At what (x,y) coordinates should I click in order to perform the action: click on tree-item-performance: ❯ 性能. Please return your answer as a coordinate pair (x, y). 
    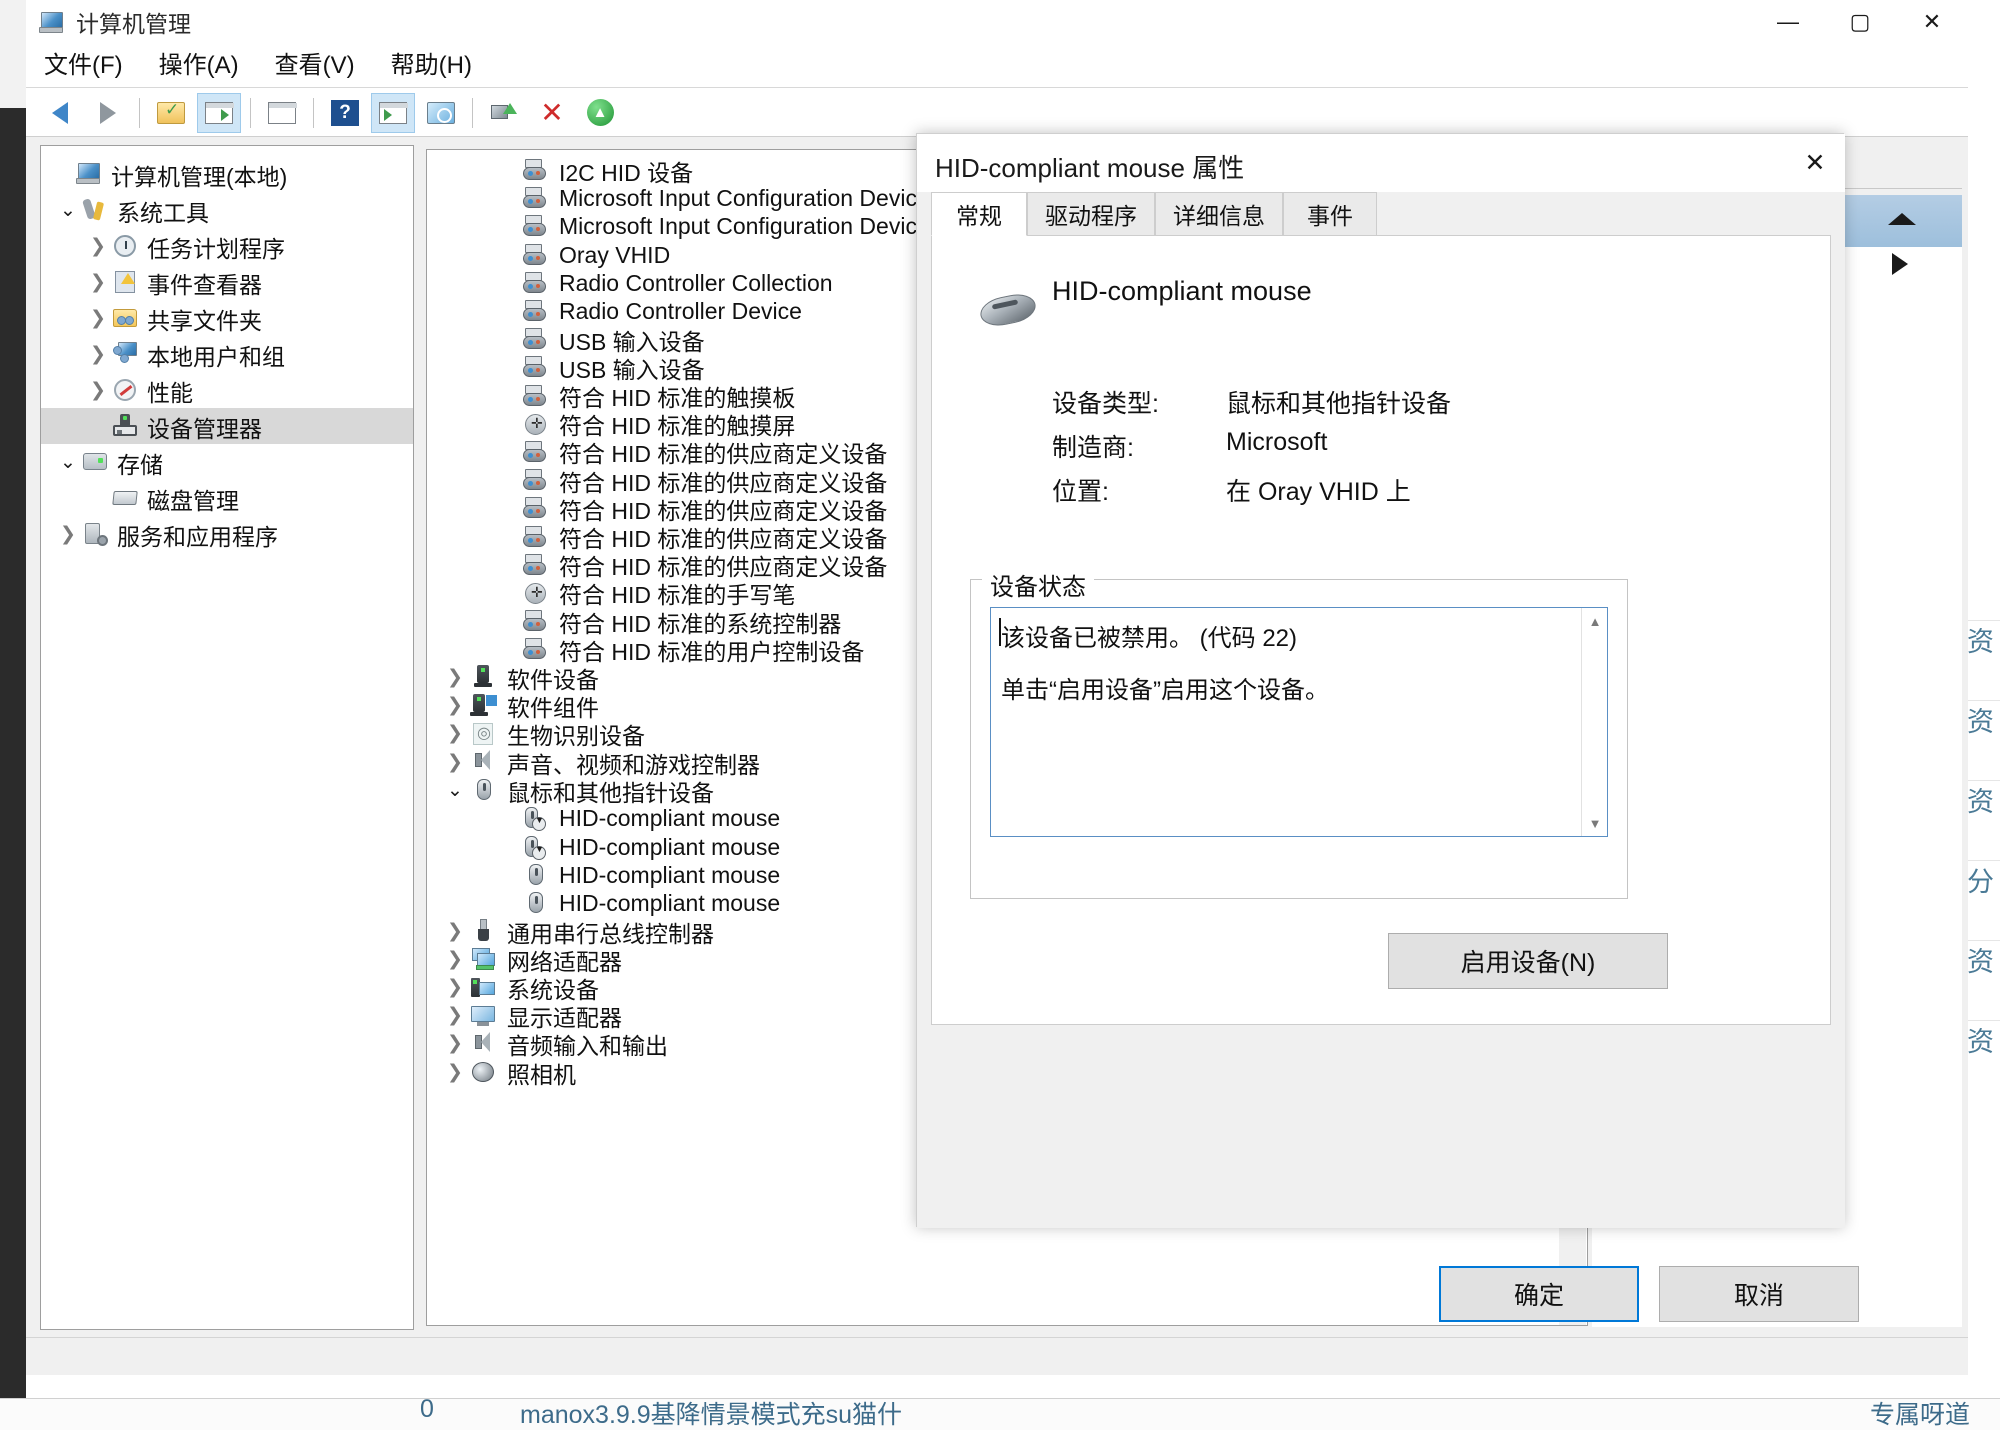
    Looking at the image, I should click on (227, 390).